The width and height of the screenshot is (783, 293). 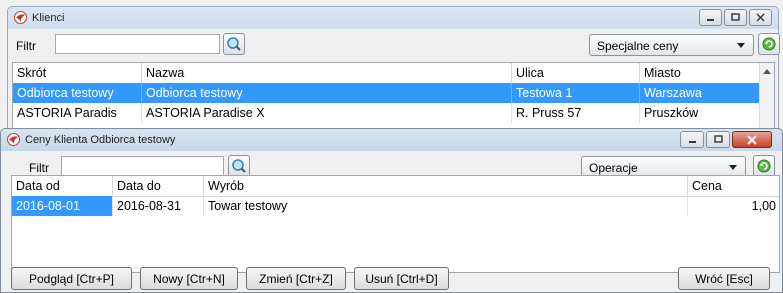 What do you see at coordinates (391, 140) in the screenshot?
I see `ceny-titlebar: Ceny Klienta Odbiorca testowy` at bounding box center [391, 140].